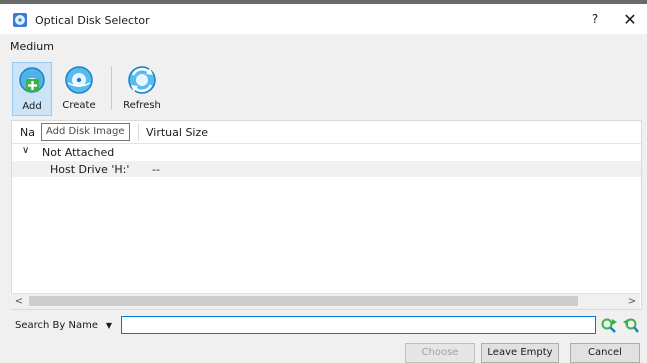 Image resolution: width=647 pixels, height=363 pixels. Describe the element at coordinates (85, 132) in the screenshot. I see `add-disk-image-tooltip: Add Disk Image` at that location.